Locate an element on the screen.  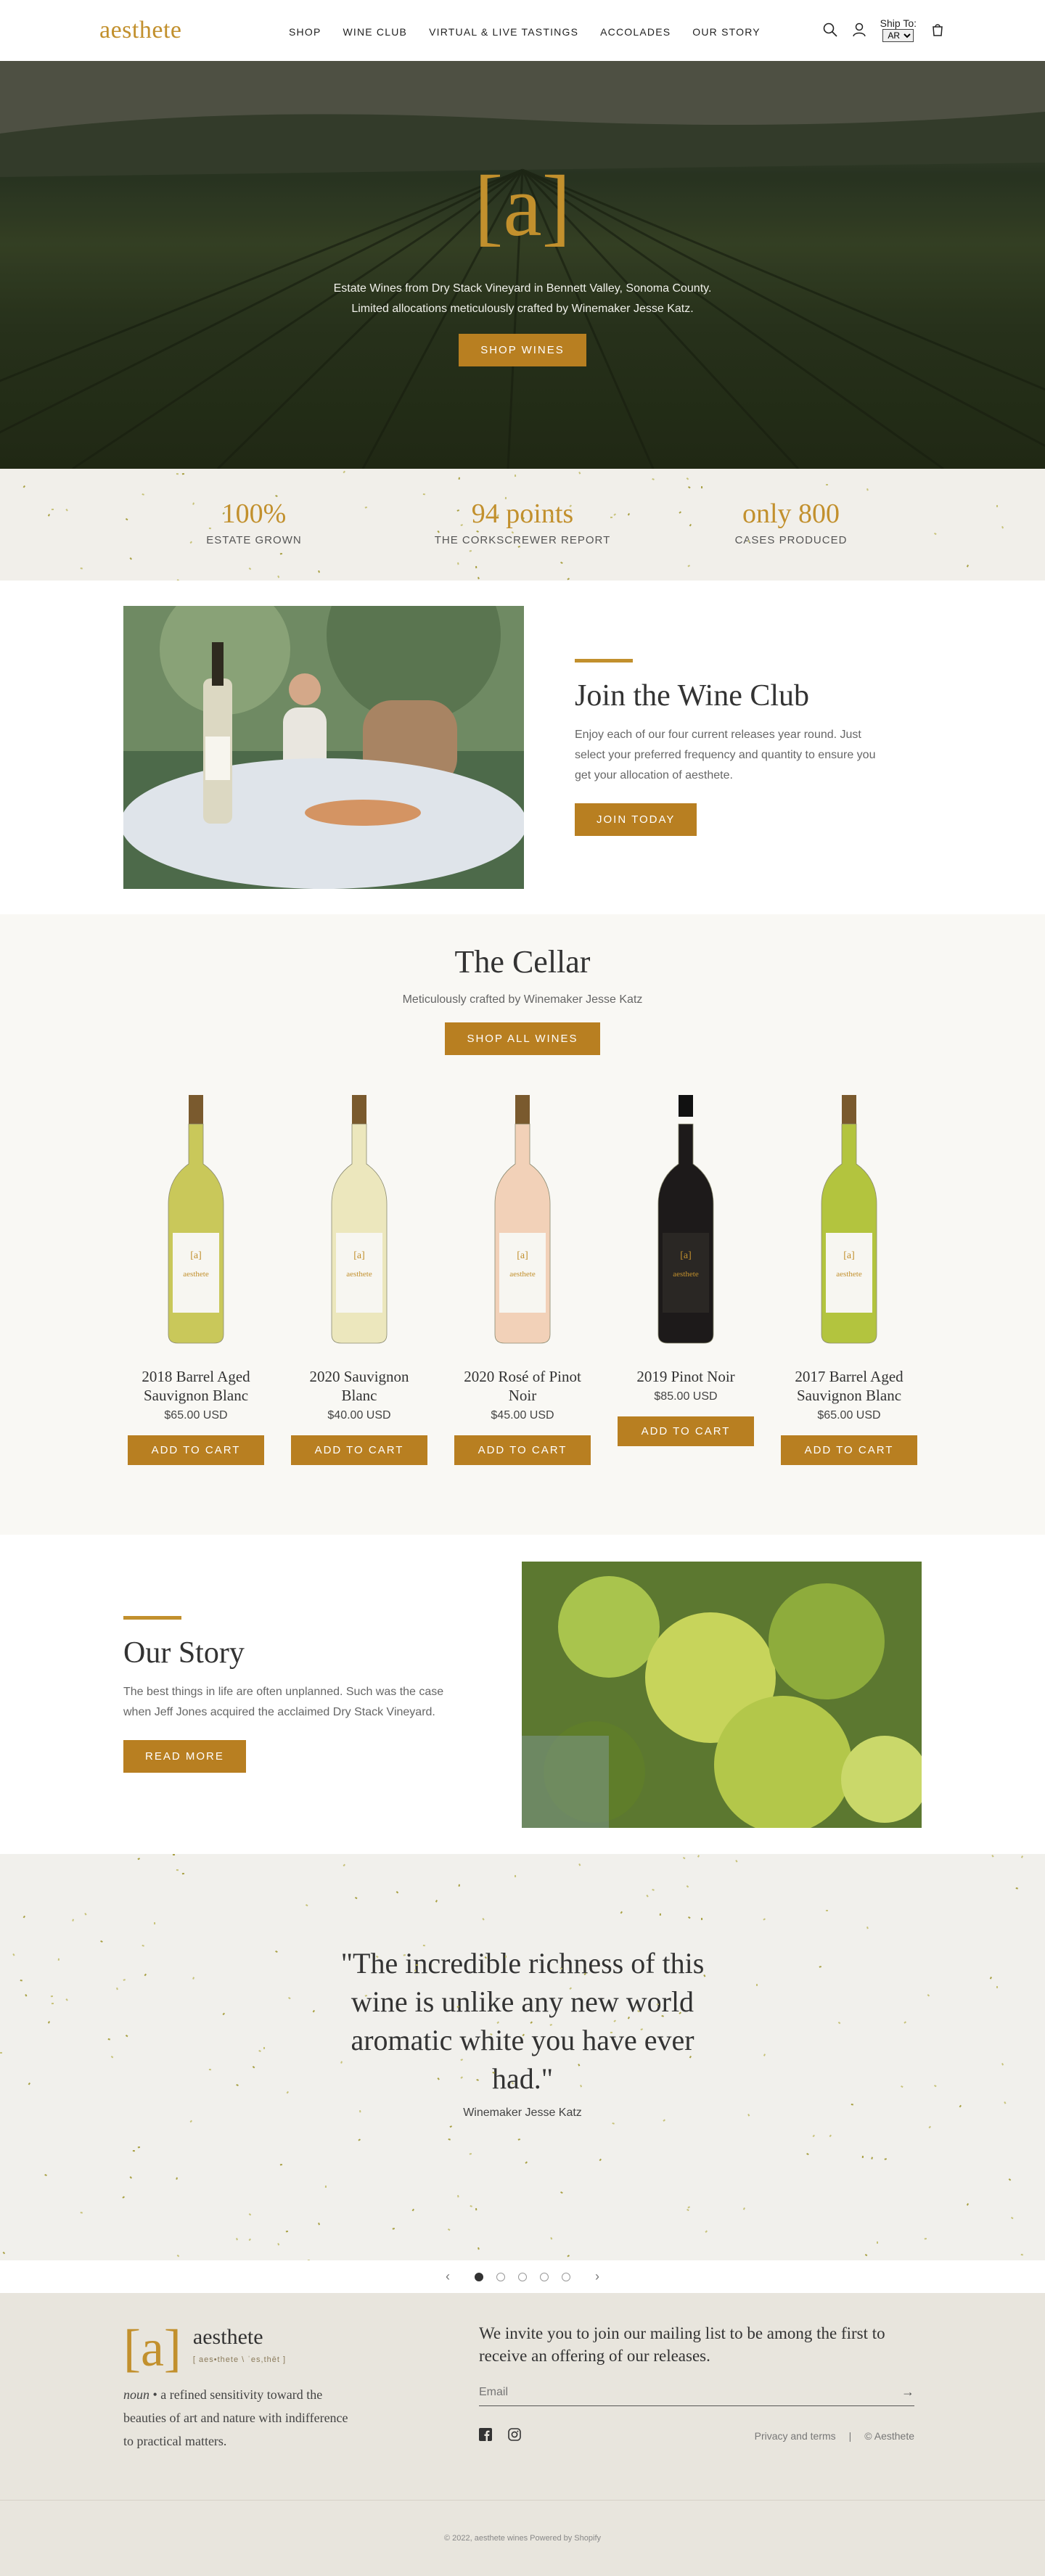
nav-accolades: ACCOLADES is located at coordinates (635, 32).